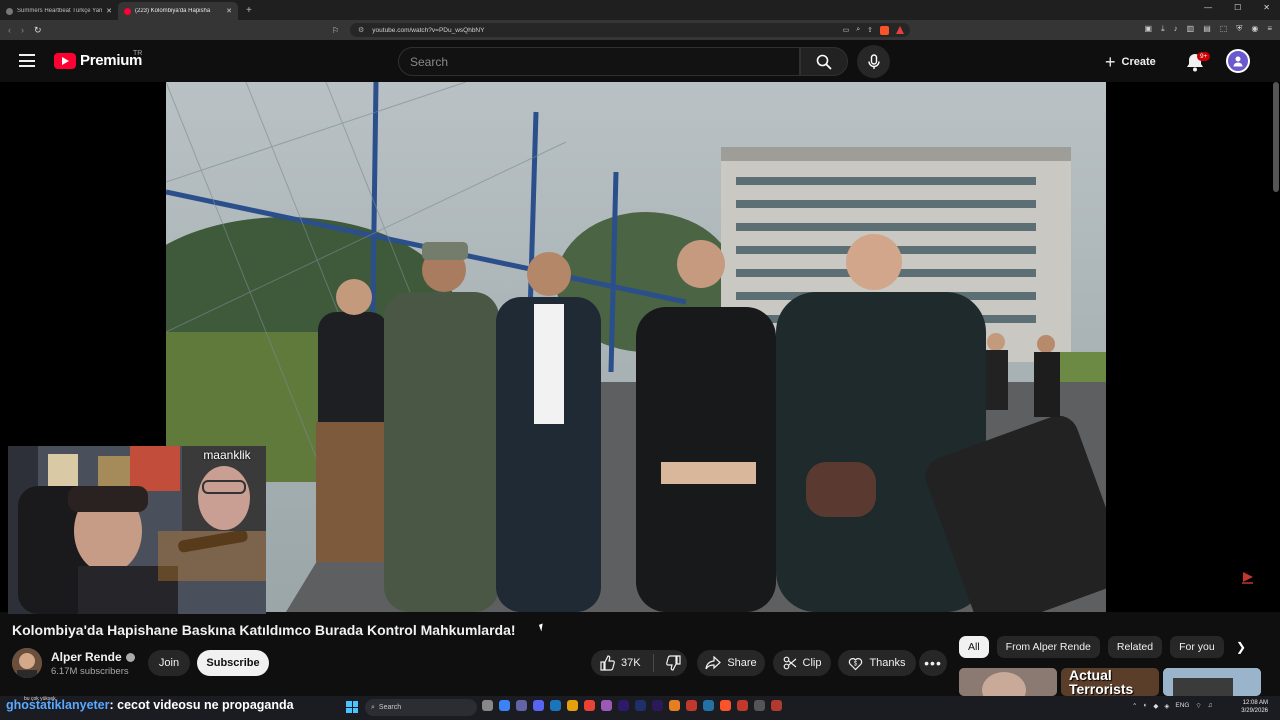 The height and width of the screenshot is (720, 1280). Describe the element at coordinates (731, 663) in the screenshot. I see `share-button: Share` at that location.